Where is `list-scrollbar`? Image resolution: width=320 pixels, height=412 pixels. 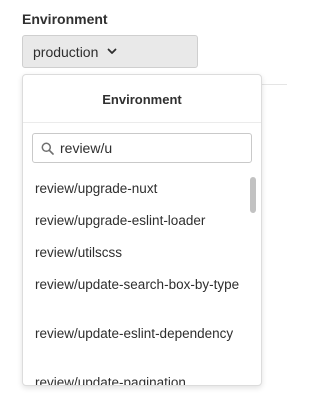
list-scrollbar is located at coordinates (252, 277).